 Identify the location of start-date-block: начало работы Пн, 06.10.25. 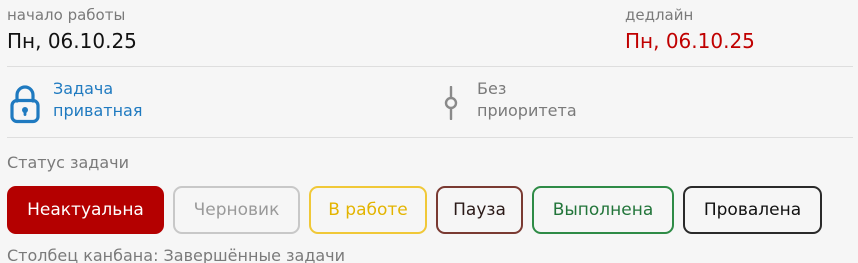
(72, 29).